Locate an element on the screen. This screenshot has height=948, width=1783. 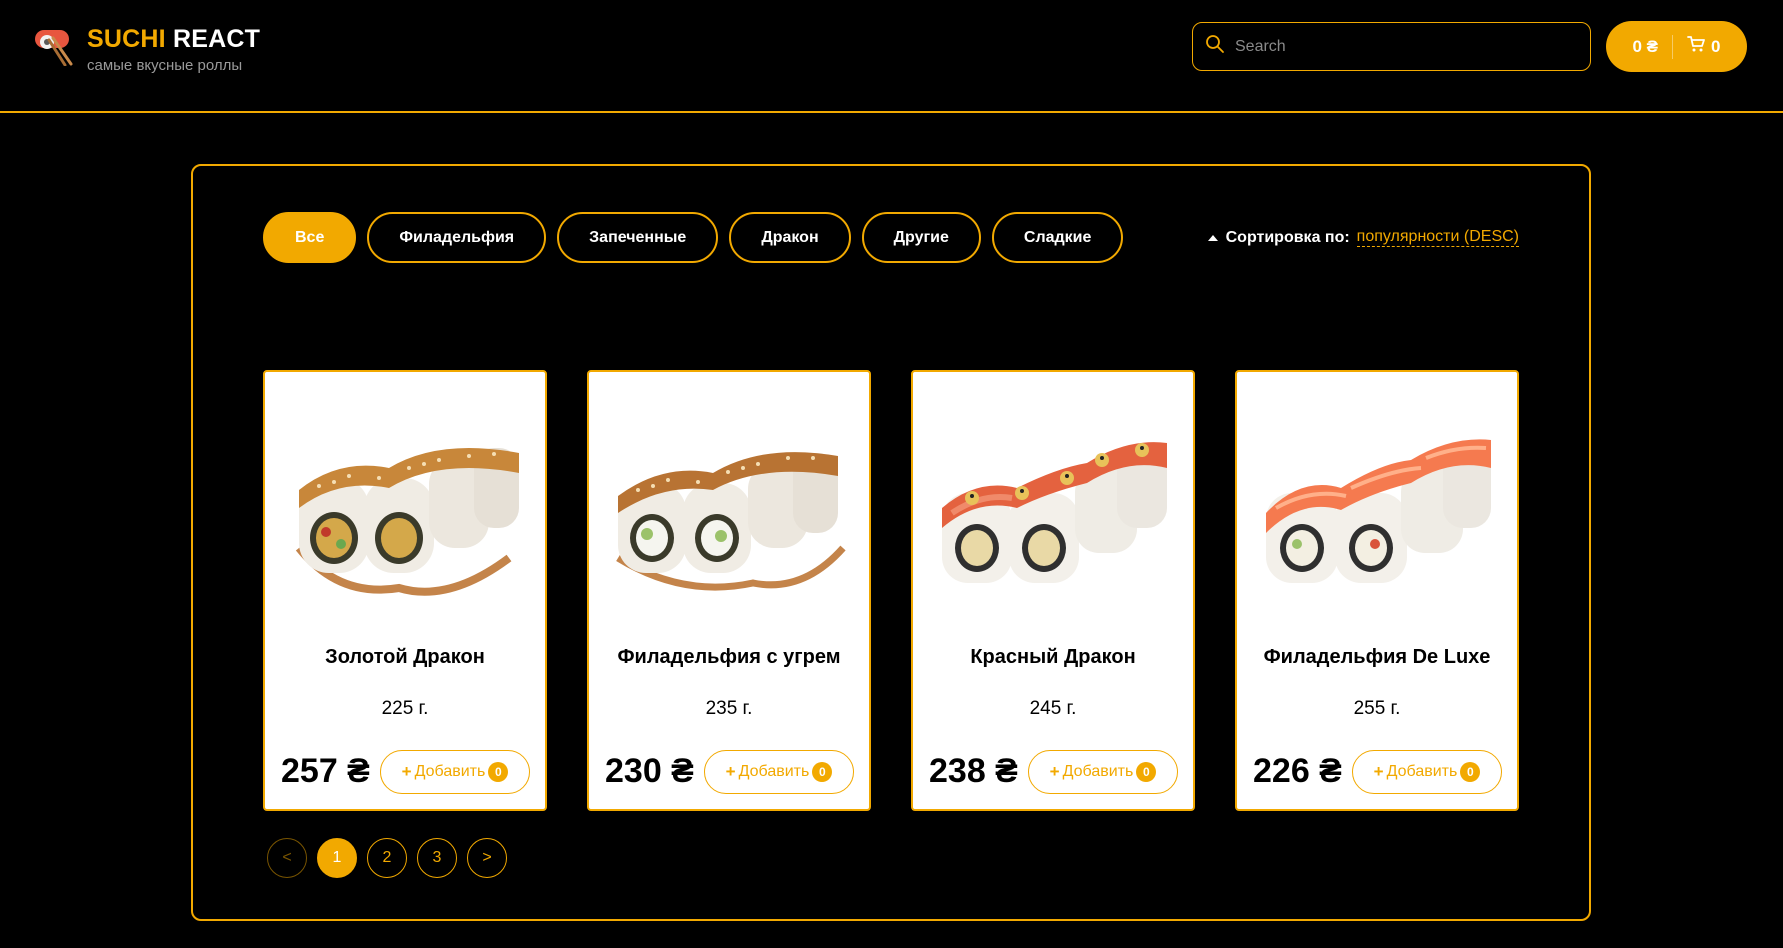
category-baked: Запеченные is located at coordinates (638, 237).